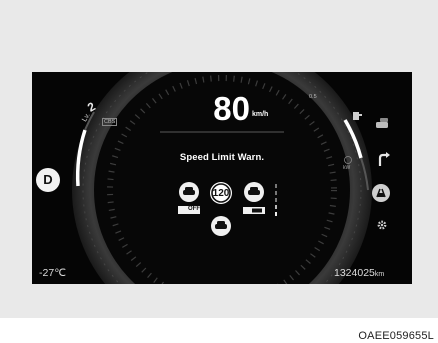  I want to click on outside-temperature: -27℃, so click(52, 273).